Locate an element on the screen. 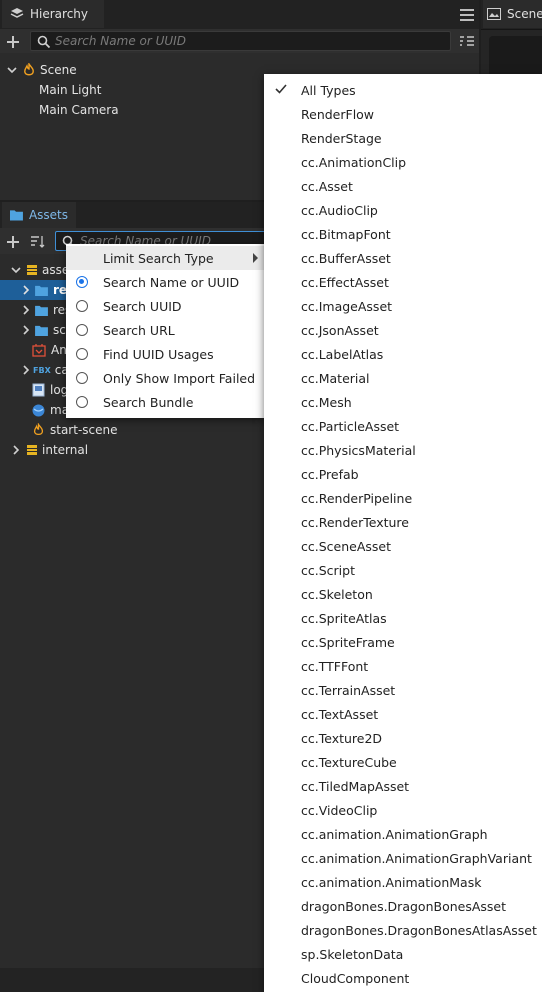 The image size is (542, 992). menu-item-only-show-import-failed: Only Show Import Failed is located at coordinates (165, 378).